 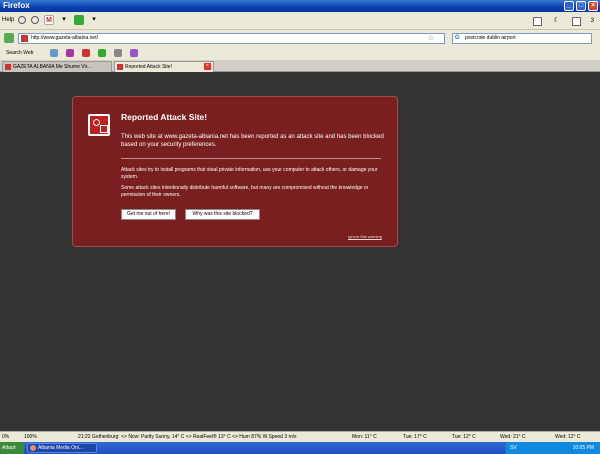 What do you see at coordinates (148, 67) in the screenshot?
I see `tab-label: Reported Attack Site!` at bounding box center [148, 67].